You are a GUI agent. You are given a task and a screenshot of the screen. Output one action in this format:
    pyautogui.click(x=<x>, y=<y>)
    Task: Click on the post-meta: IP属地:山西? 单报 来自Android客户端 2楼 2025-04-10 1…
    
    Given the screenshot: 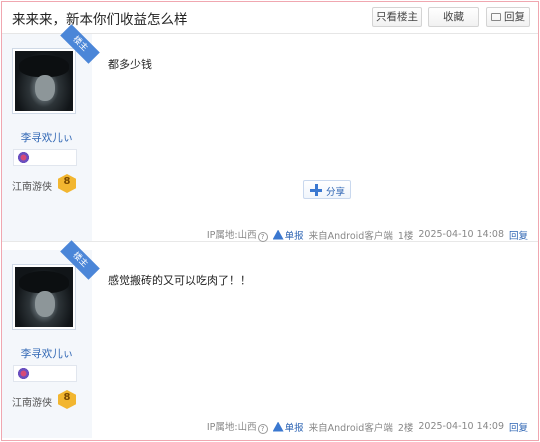 What is the action you would take?
    pyautogui.click(x=365, y=426)
    